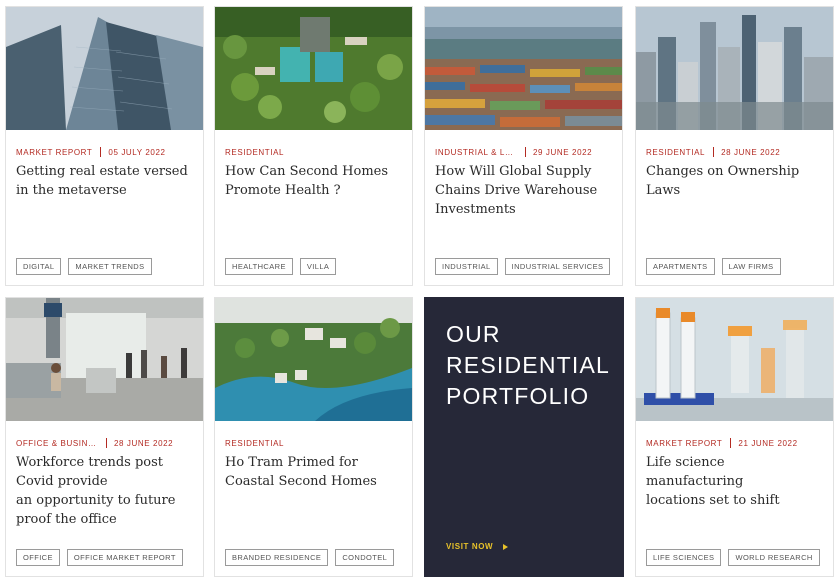 This screenshot has width=838, height=581. I want to click on title-line: Getting real estate versed, so click(102, 171).